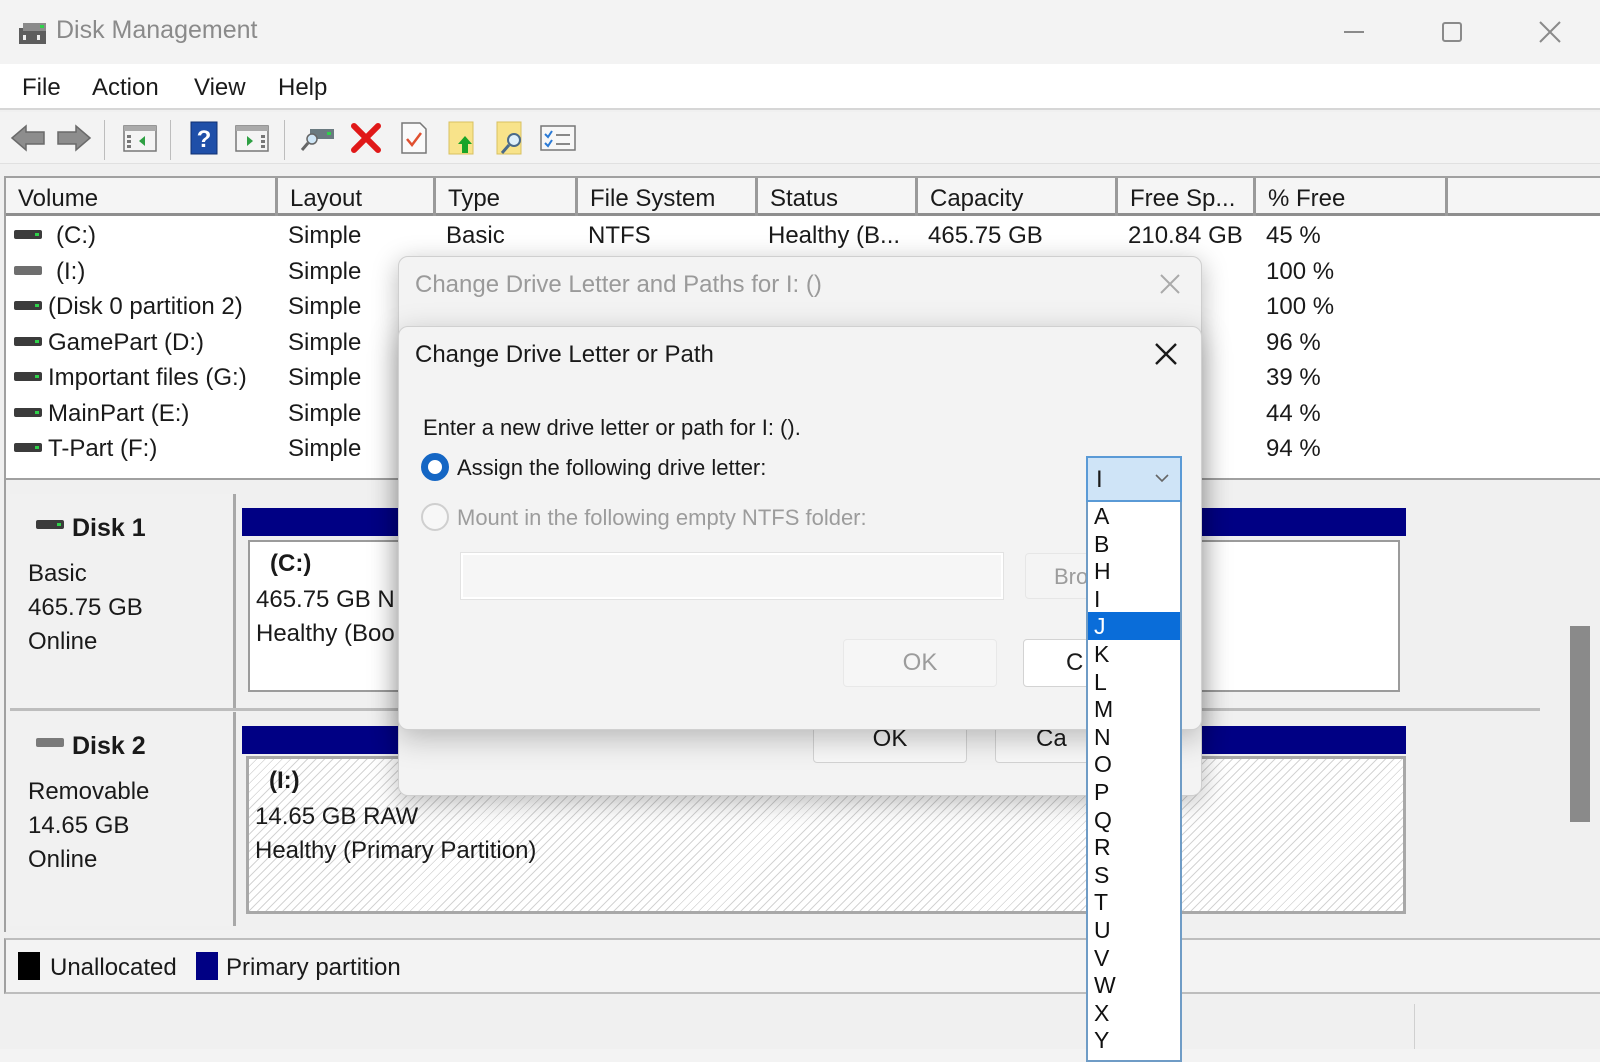 This screenshot has width=1600, height=1062. I want to click on folder-path-input, so click(732, 576).